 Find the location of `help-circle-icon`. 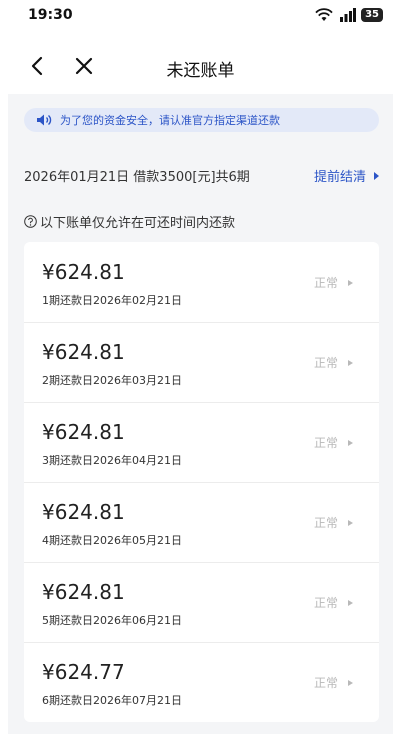

help-circle-icon is located at coordinates (30, 221).